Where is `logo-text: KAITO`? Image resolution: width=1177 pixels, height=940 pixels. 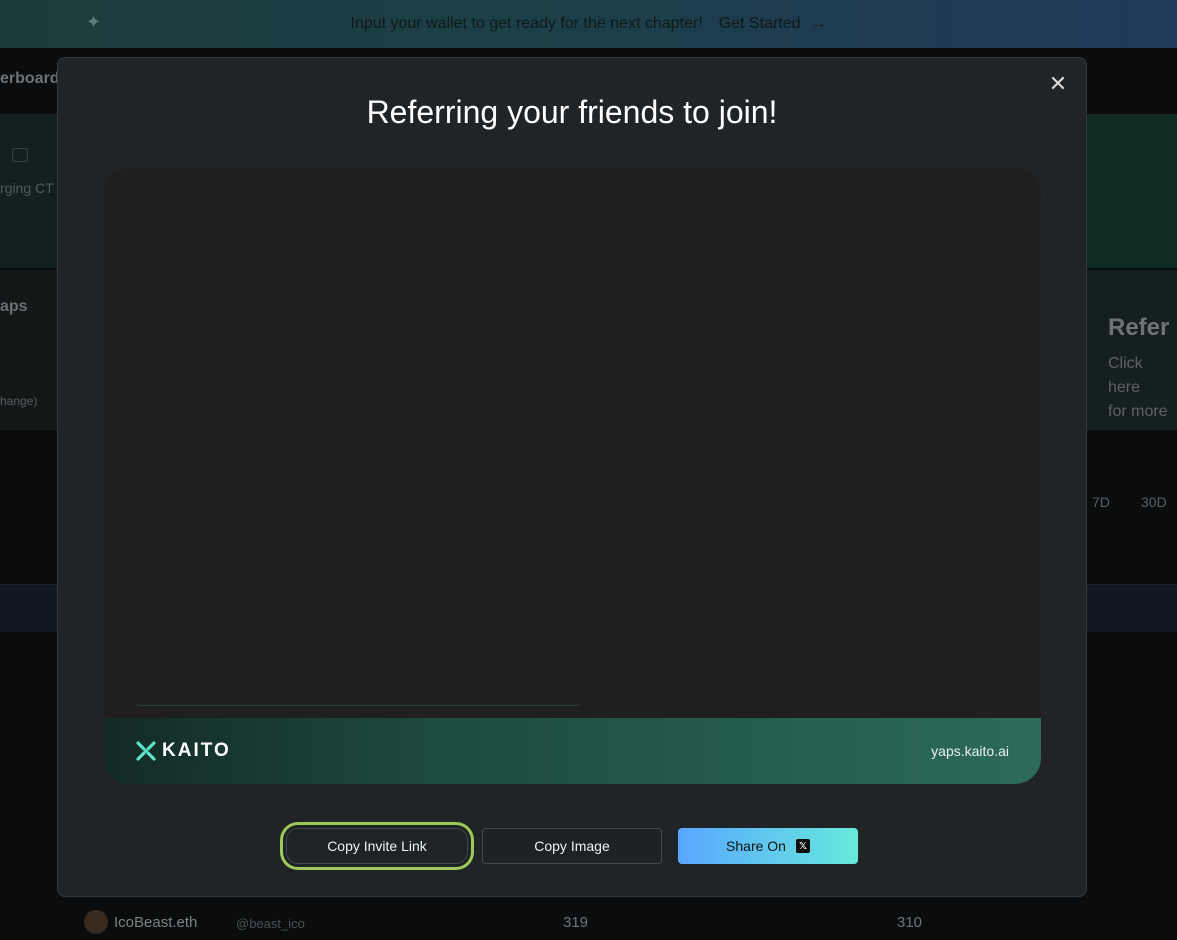
logo-text: KAITO is located at coordinates (196, 750).